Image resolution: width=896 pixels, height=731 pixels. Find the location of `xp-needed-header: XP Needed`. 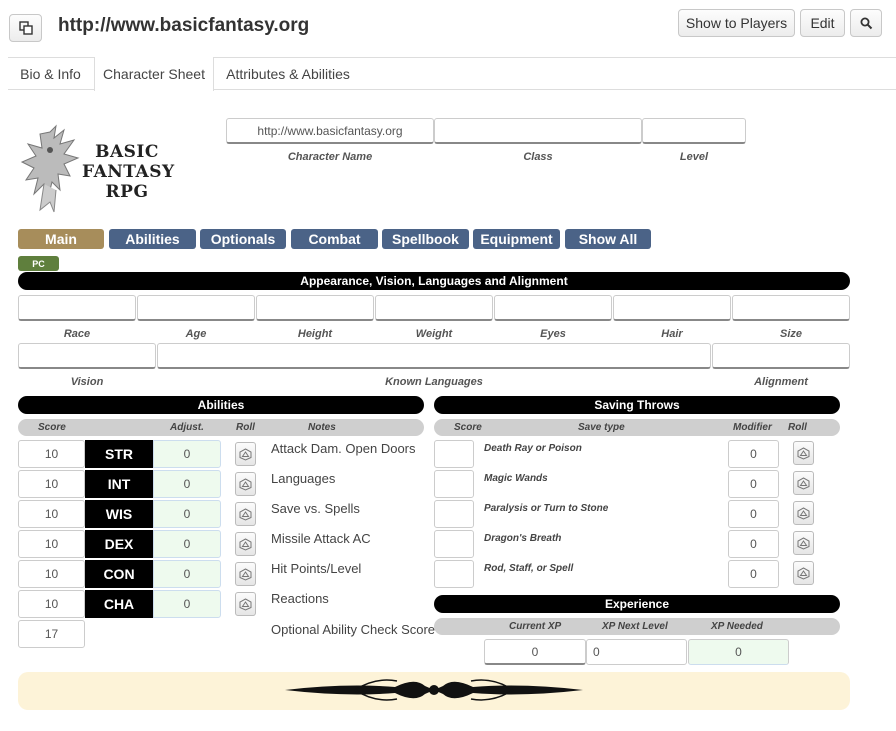

xp-needed-header: XP Needed is located at coordinates (737, 626).